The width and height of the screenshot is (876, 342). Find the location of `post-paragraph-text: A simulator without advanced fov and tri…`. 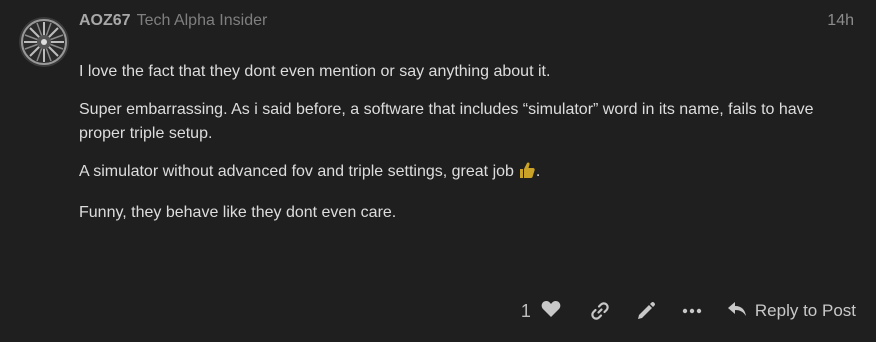

post-paragraph-text: A simulator without advanced fov and tri… is located at coordinates (296, 171).